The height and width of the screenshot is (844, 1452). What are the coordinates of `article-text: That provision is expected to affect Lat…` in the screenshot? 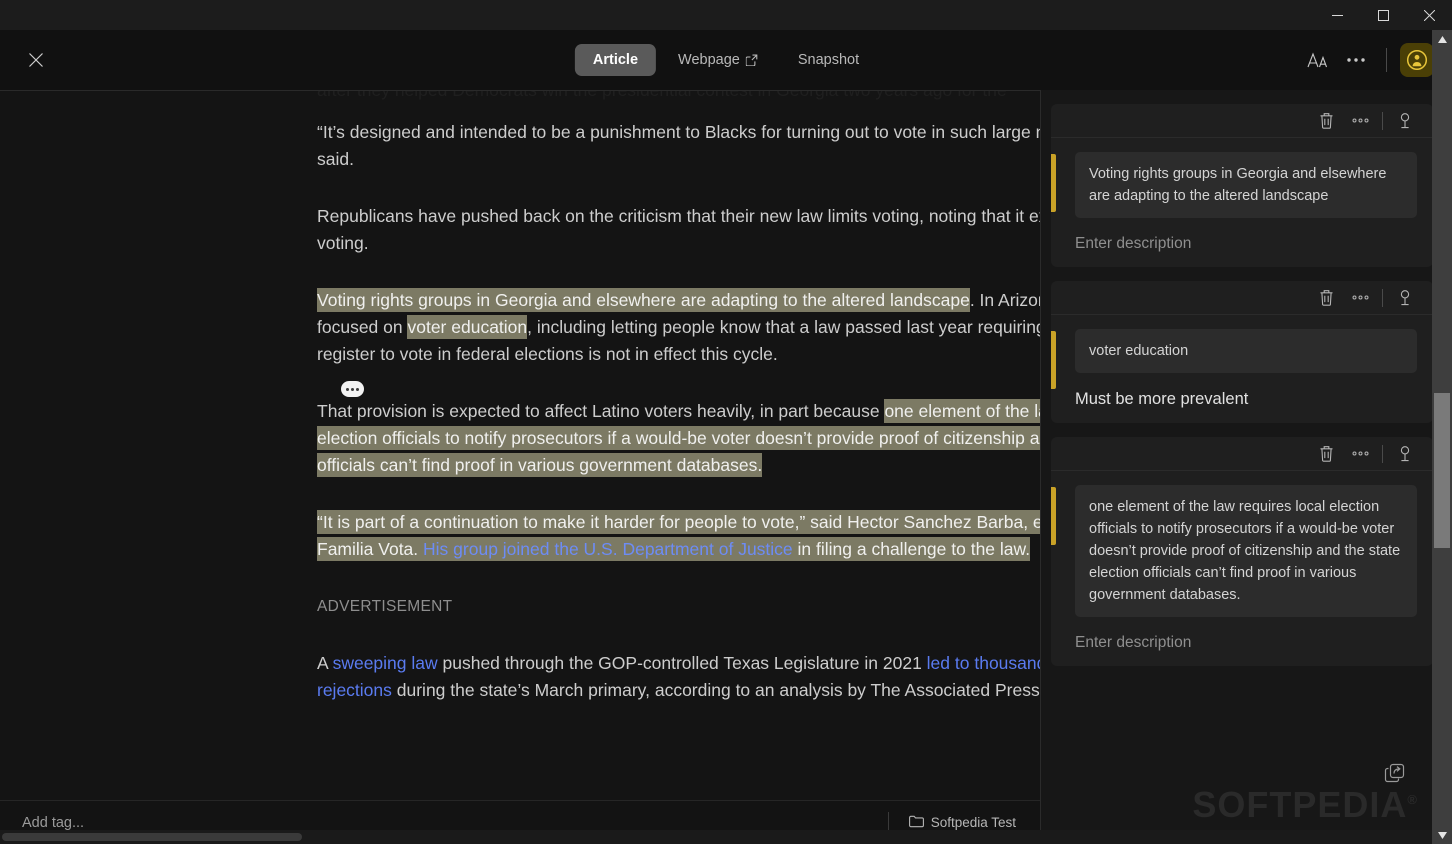 It's located at (601, 411).